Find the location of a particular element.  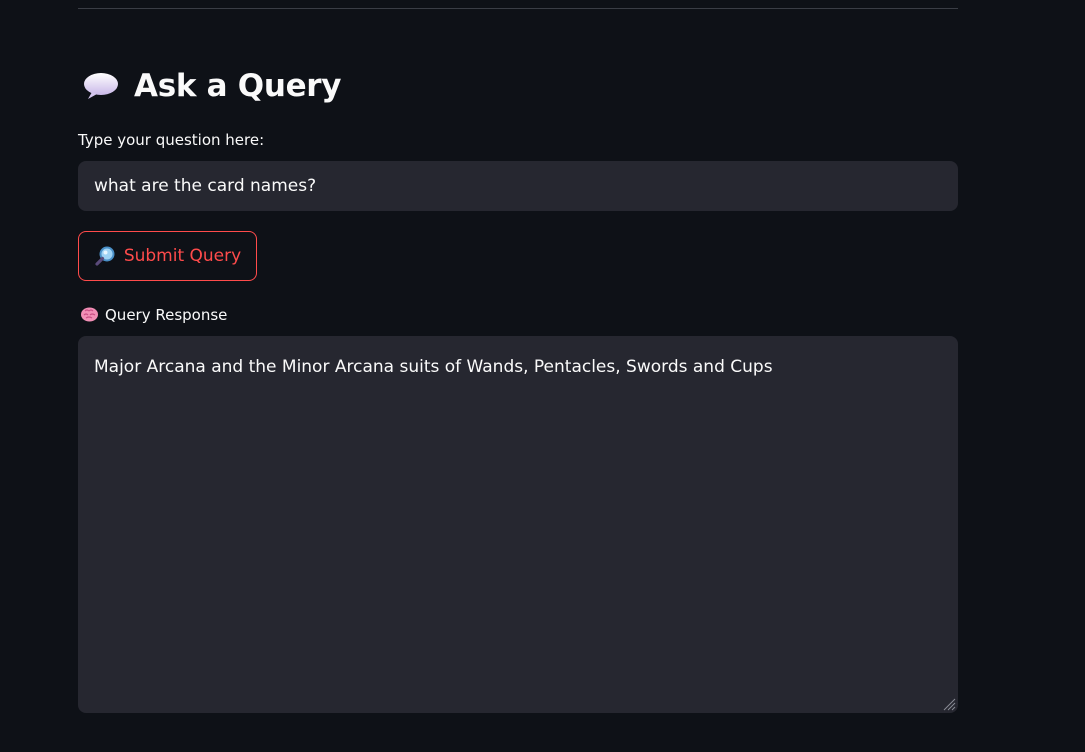

page-title: Ask a Query is located at coordinates (238, 86).